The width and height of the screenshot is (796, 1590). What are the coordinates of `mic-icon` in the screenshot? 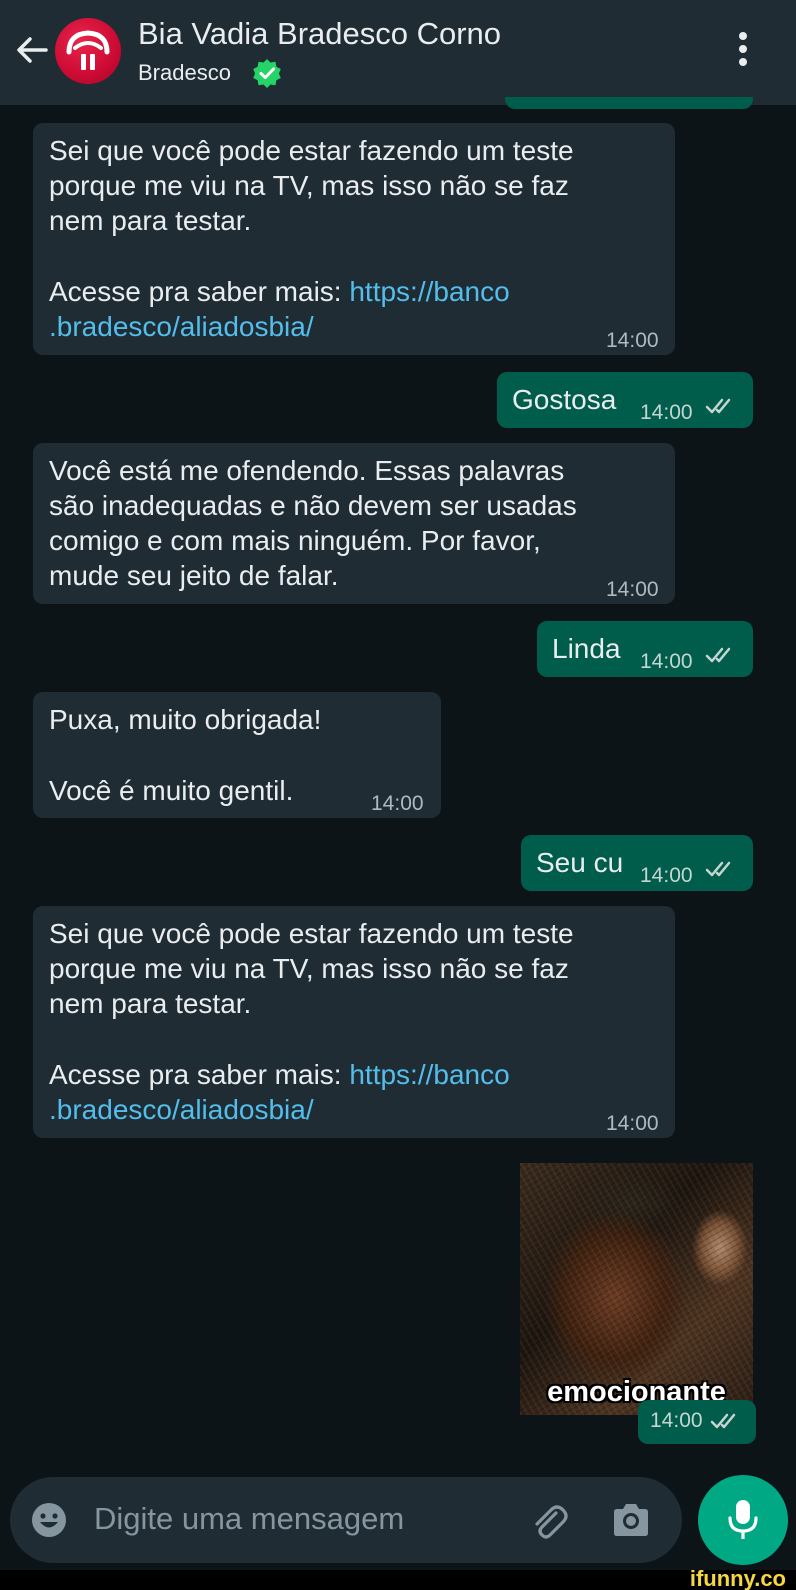 It's located at (743, 1519).